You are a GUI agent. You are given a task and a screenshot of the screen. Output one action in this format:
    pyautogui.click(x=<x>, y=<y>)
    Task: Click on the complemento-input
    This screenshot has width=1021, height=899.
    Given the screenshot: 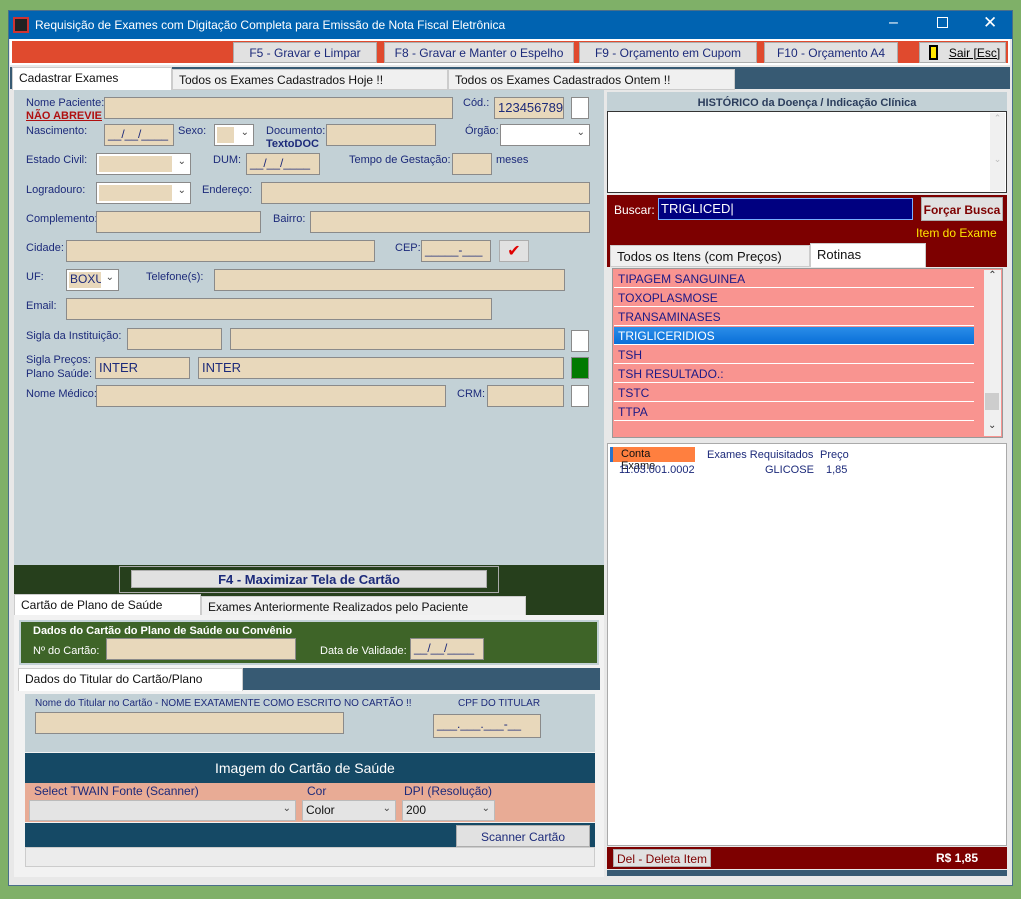 What is the action you would take?
    pyautogui.click(x=178, y=222)
    